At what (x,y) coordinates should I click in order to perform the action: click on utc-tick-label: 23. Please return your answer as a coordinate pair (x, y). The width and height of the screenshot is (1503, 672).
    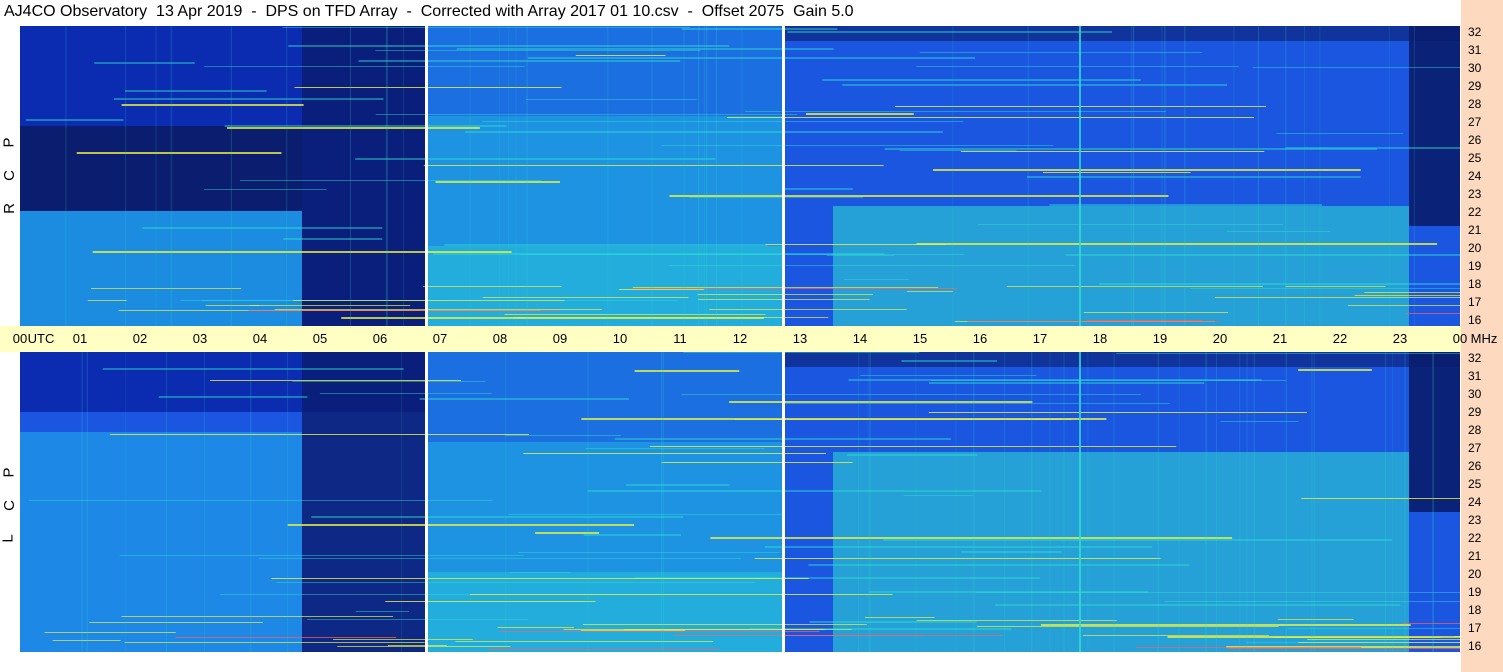
    Looking at the image, I should click on (1400, 338).